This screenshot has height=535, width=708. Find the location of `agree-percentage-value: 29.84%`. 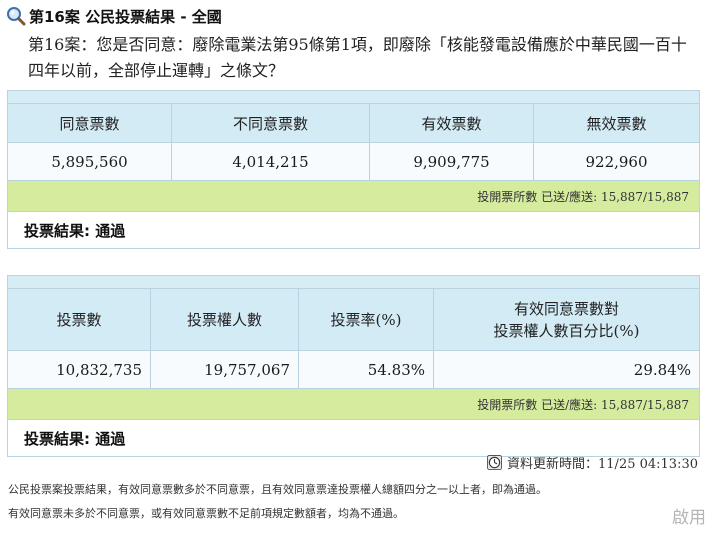

agree-percentage-value: 29.84% is located at coordinates (566, 369).